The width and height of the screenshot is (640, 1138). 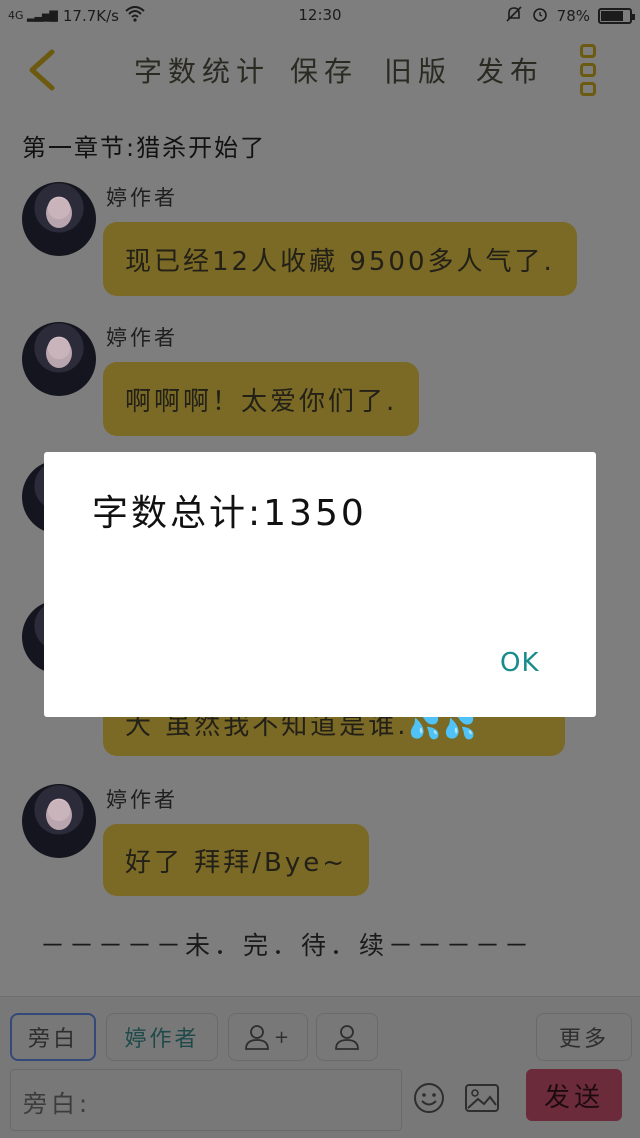 What do you see at coordinates (162, 1037) in the screenshot?
I see `chip-author: 婷作者` at bounding box center [162, 1037].